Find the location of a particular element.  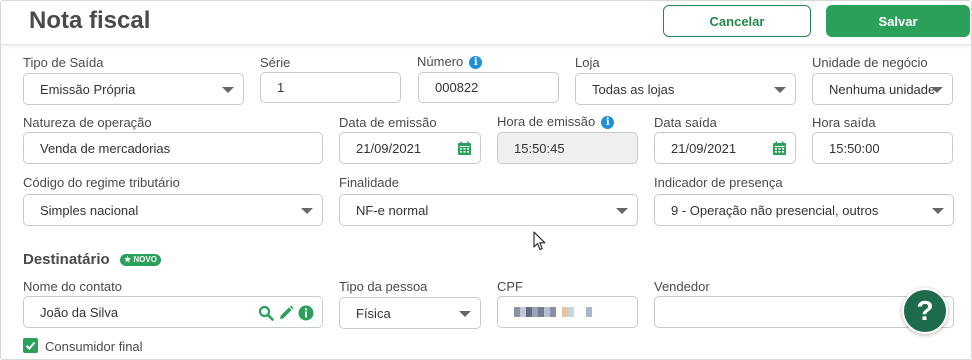

tipo-saida-value: Emissão Própria is located at coordinates (88, 89).